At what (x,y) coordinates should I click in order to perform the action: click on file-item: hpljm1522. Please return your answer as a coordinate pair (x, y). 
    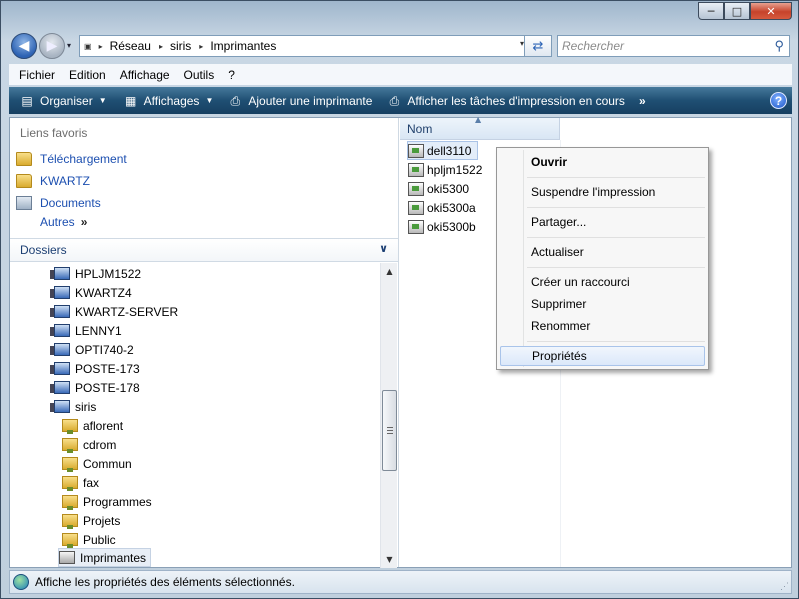
    Looking at the image, I should click on (445, 169).